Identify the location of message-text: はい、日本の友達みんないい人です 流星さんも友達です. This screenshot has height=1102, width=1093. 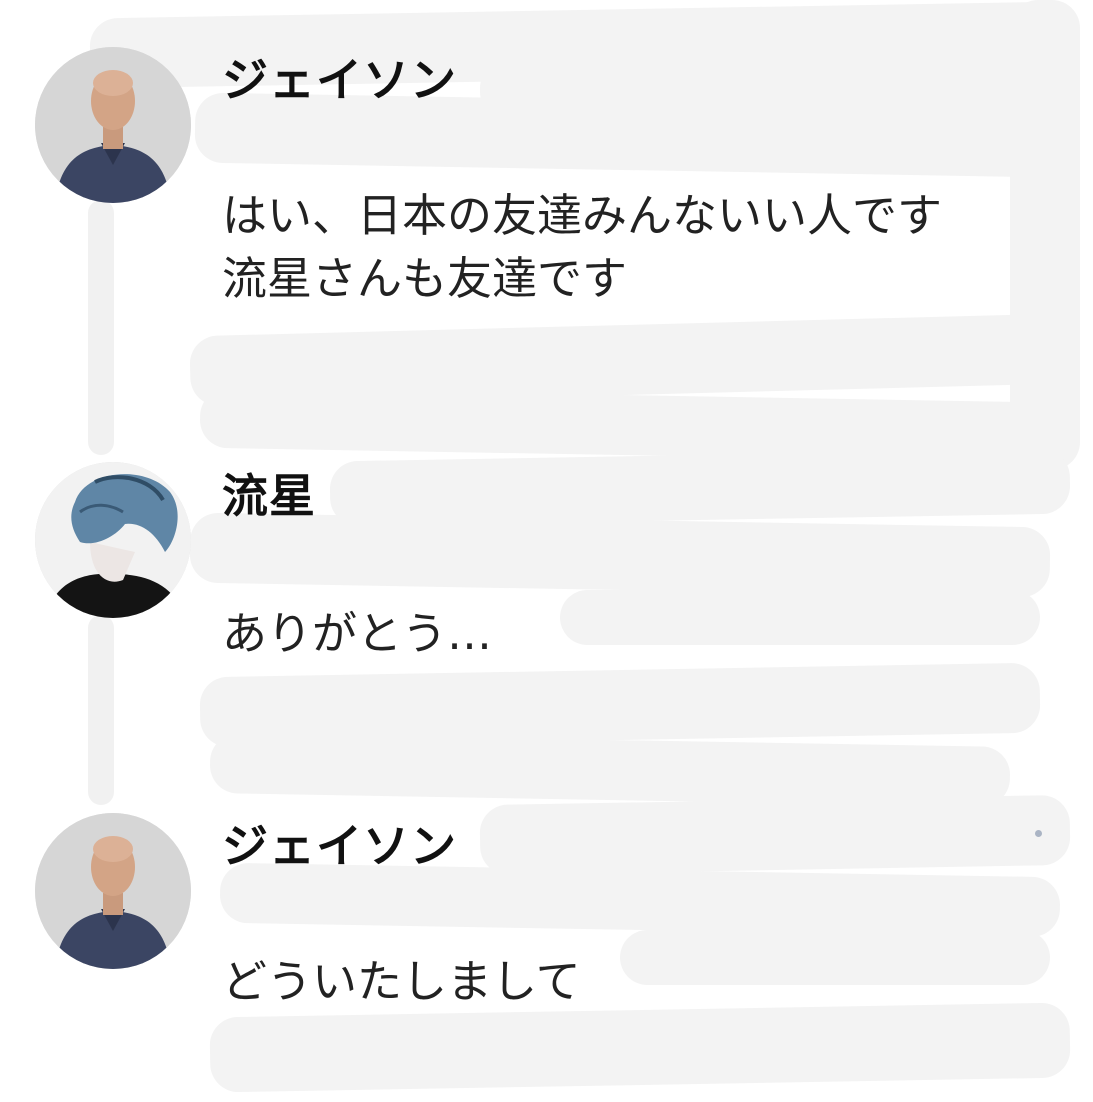
(582, 247).